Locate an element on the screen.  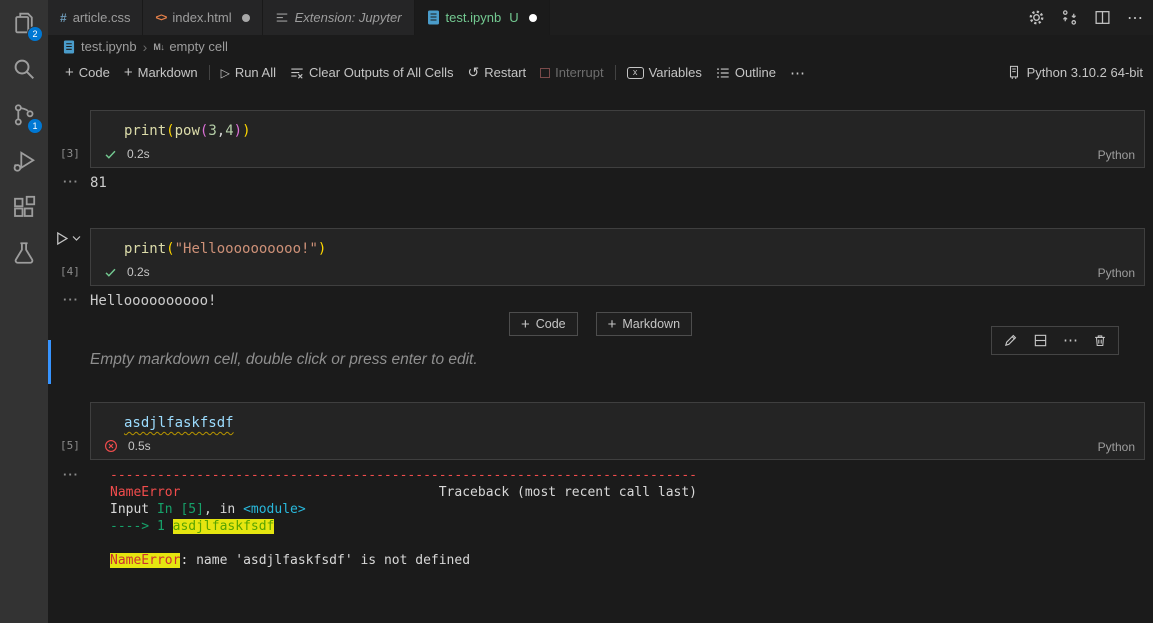
output-text: 81 is located at coordinates (98, 183).